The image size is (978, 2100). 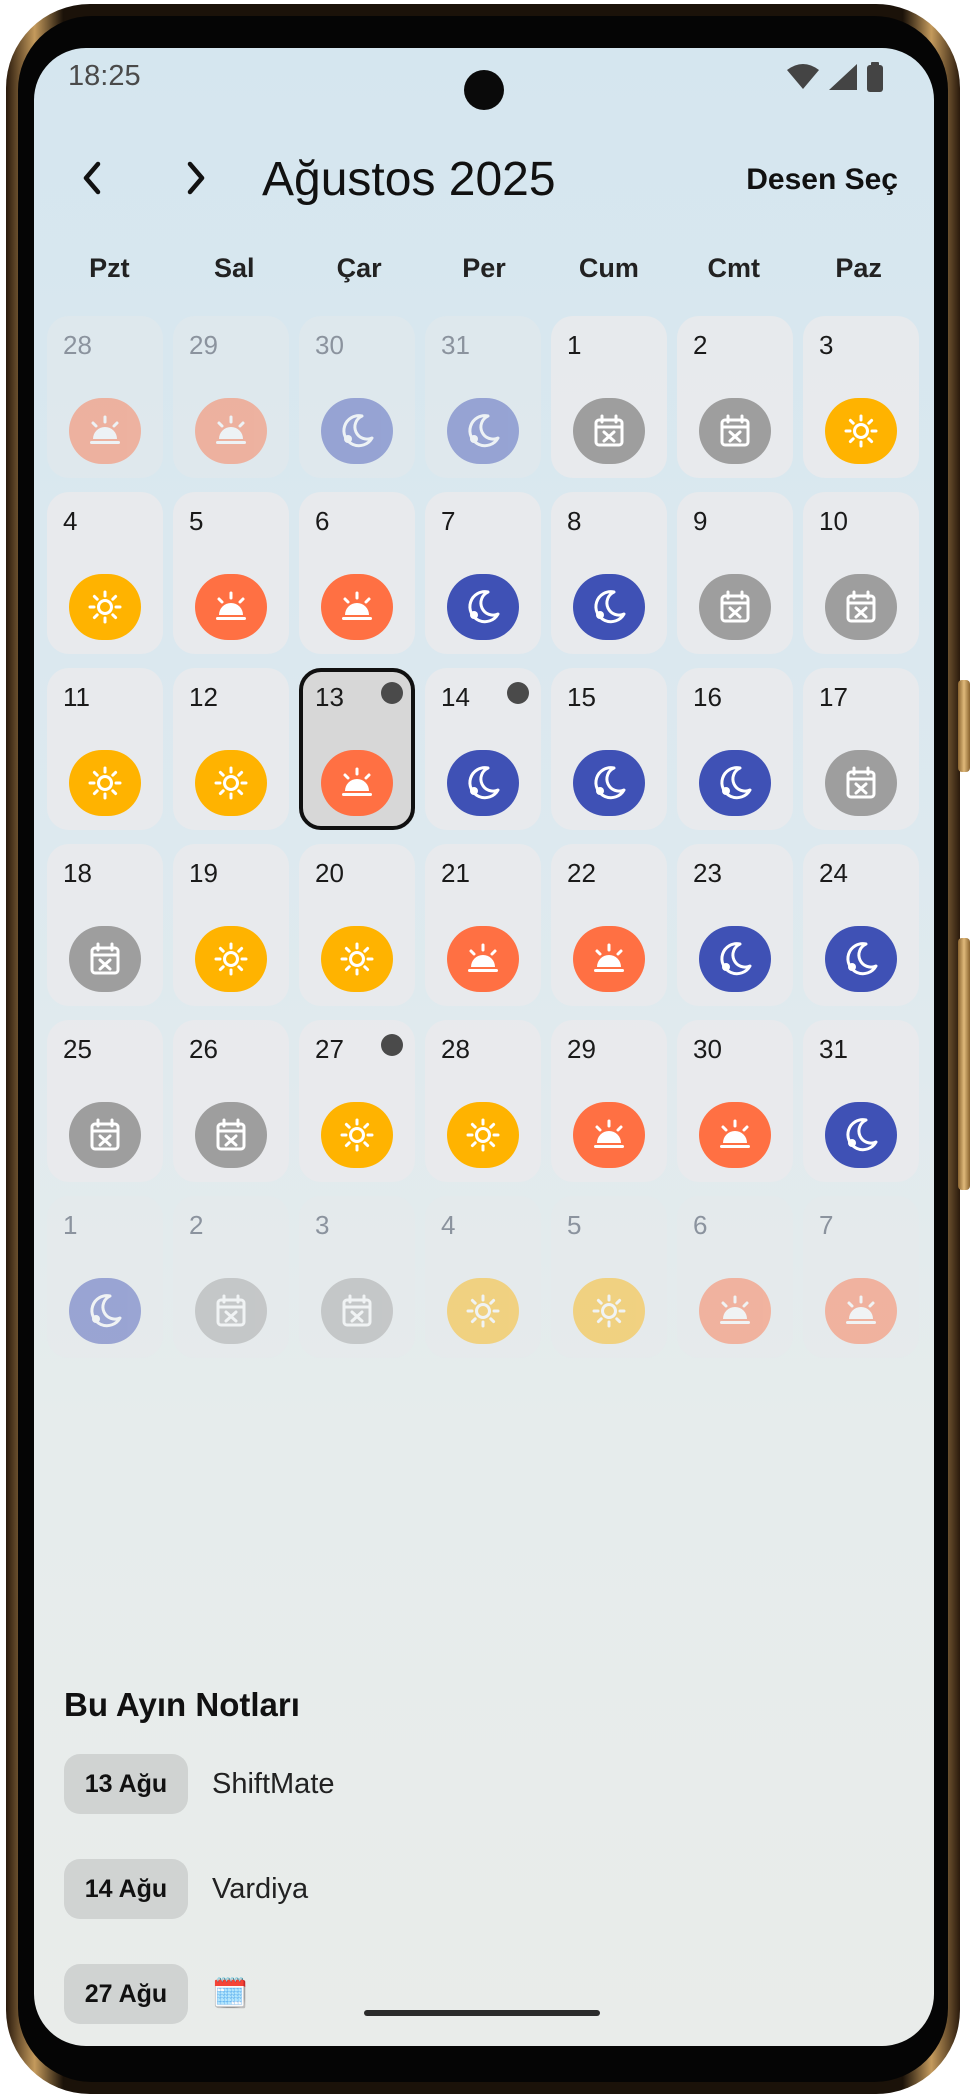 I want to click on day-cell: 14, so click(x=483, y=749).